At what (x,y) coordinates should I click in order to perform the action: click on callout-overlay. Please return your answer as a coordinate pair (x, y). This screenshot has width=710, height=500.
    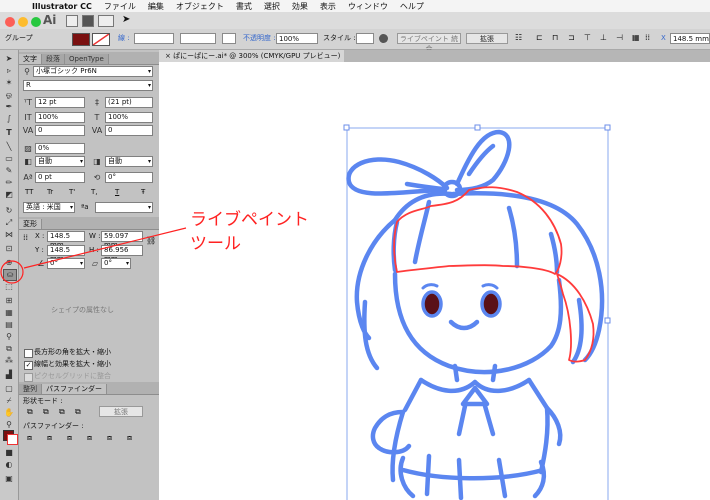
    Looking at the image, I should click on (93, 255).